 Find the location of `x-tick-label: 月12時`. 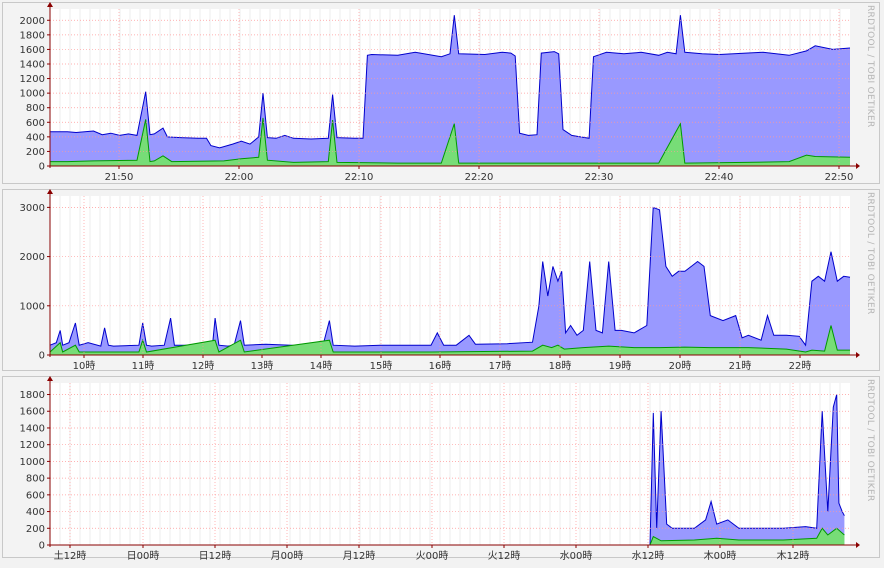

x-tick-label: 月12時 is located at coordinates (359, 556).